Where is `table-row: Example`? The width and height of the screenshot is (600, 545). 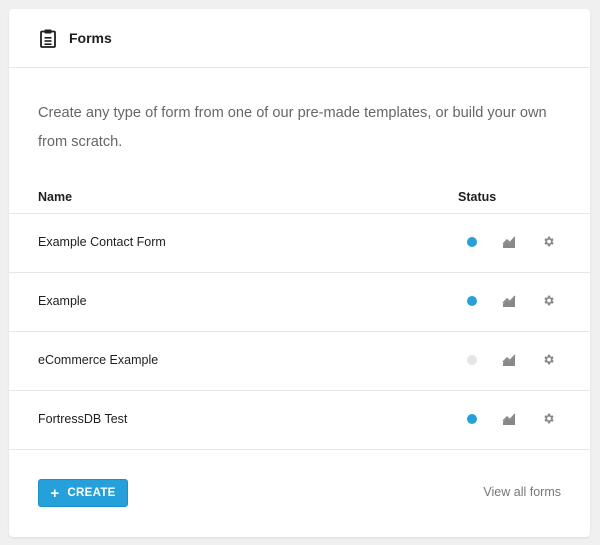 table-row: Example is located at coordinates (299, 302).